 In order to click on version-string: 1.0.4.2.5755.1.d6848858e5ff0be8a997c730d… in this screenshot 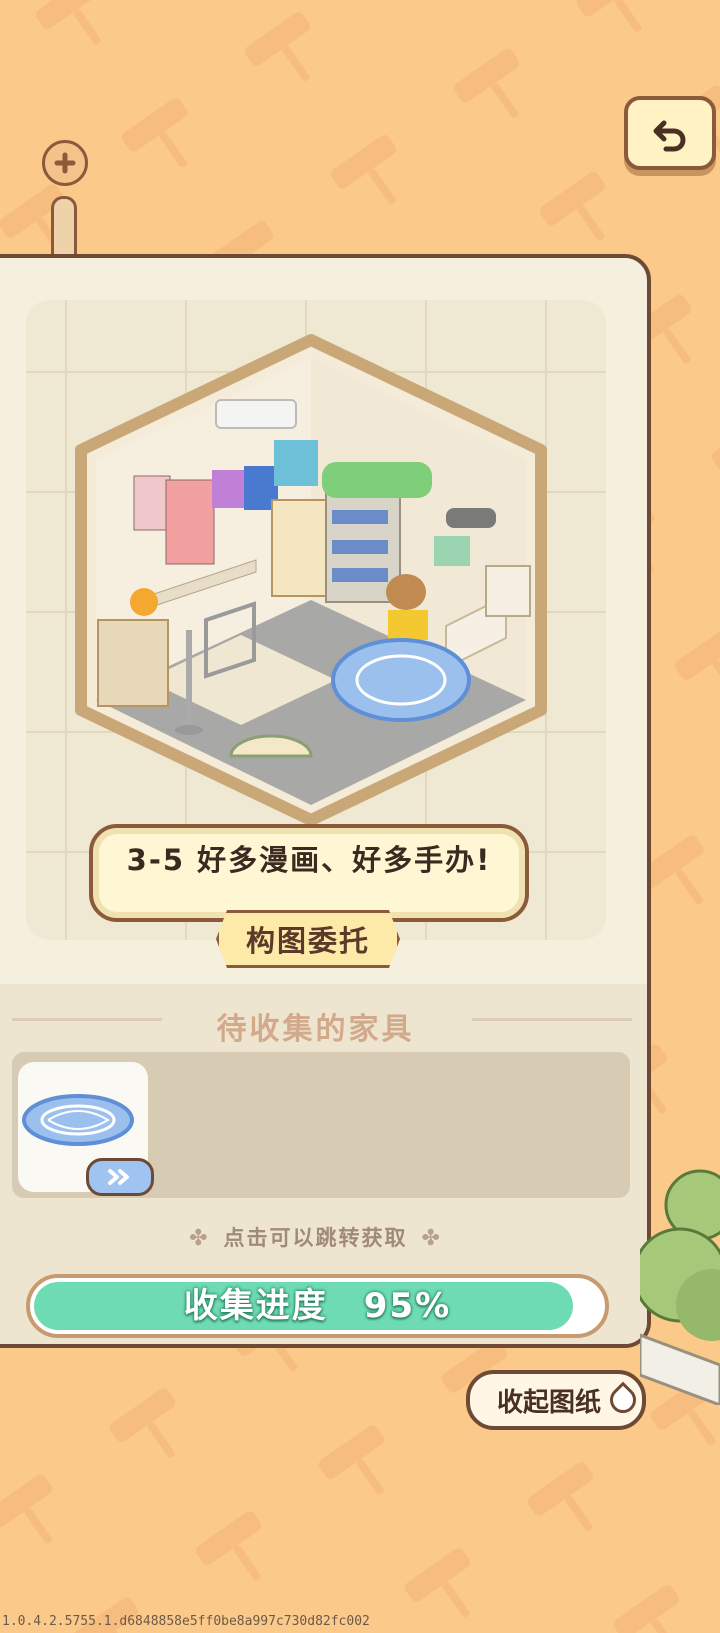, I will do `click(186, 1621)`.